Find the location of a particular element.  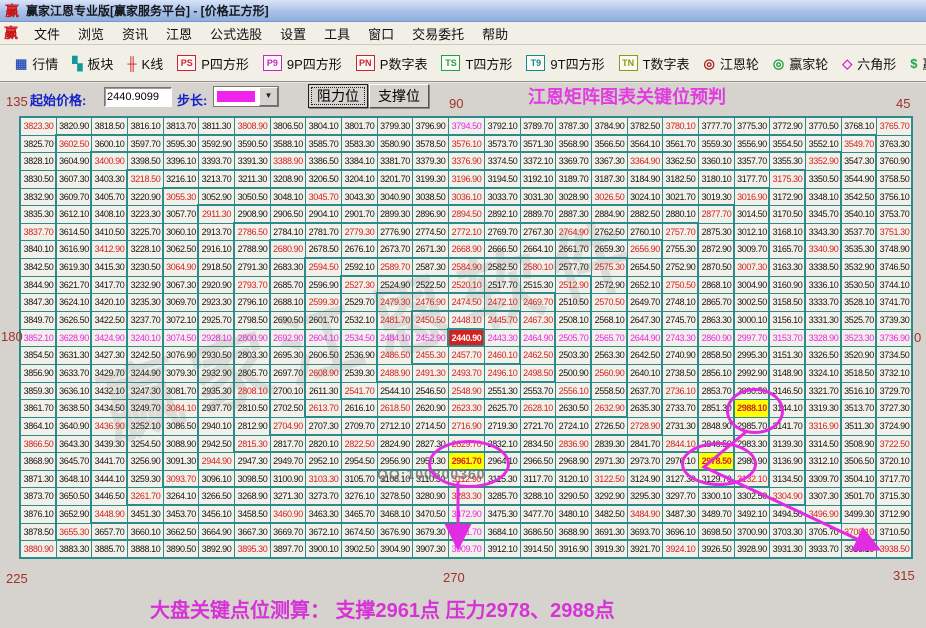

toolbar-button-p-table: PN P数字表 is located at coordinates (392, 63).